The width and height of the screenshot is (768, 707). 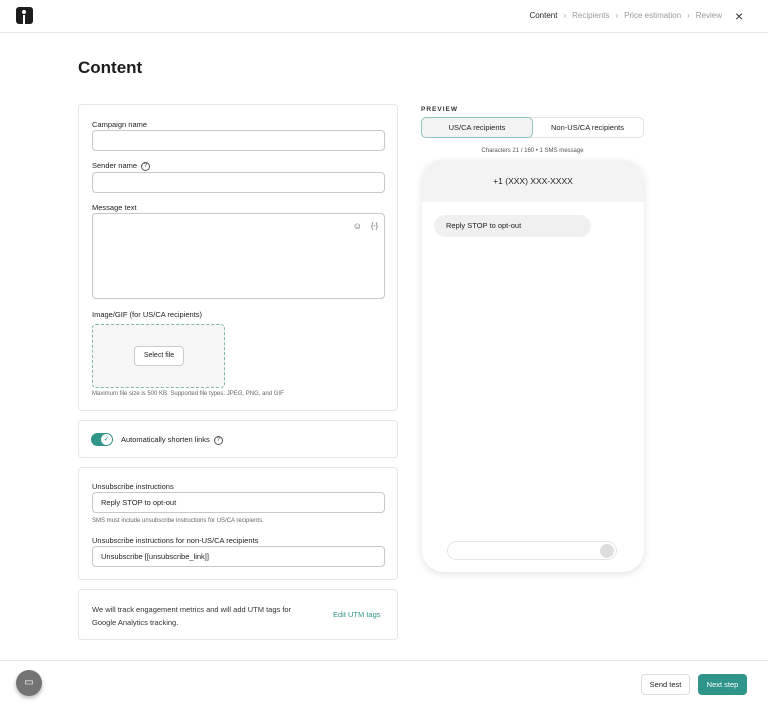 What do you see at coordinates (133, 486) in the screenshot?
I see `unsubscribe-label: Unsubscribe instructions` at bounding box center [133, 486].